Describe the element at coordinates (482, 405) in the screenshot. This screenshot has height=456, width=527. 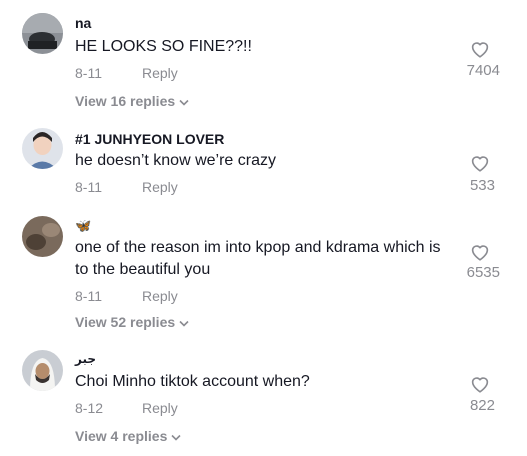
I see `like-count: 822` at that location.